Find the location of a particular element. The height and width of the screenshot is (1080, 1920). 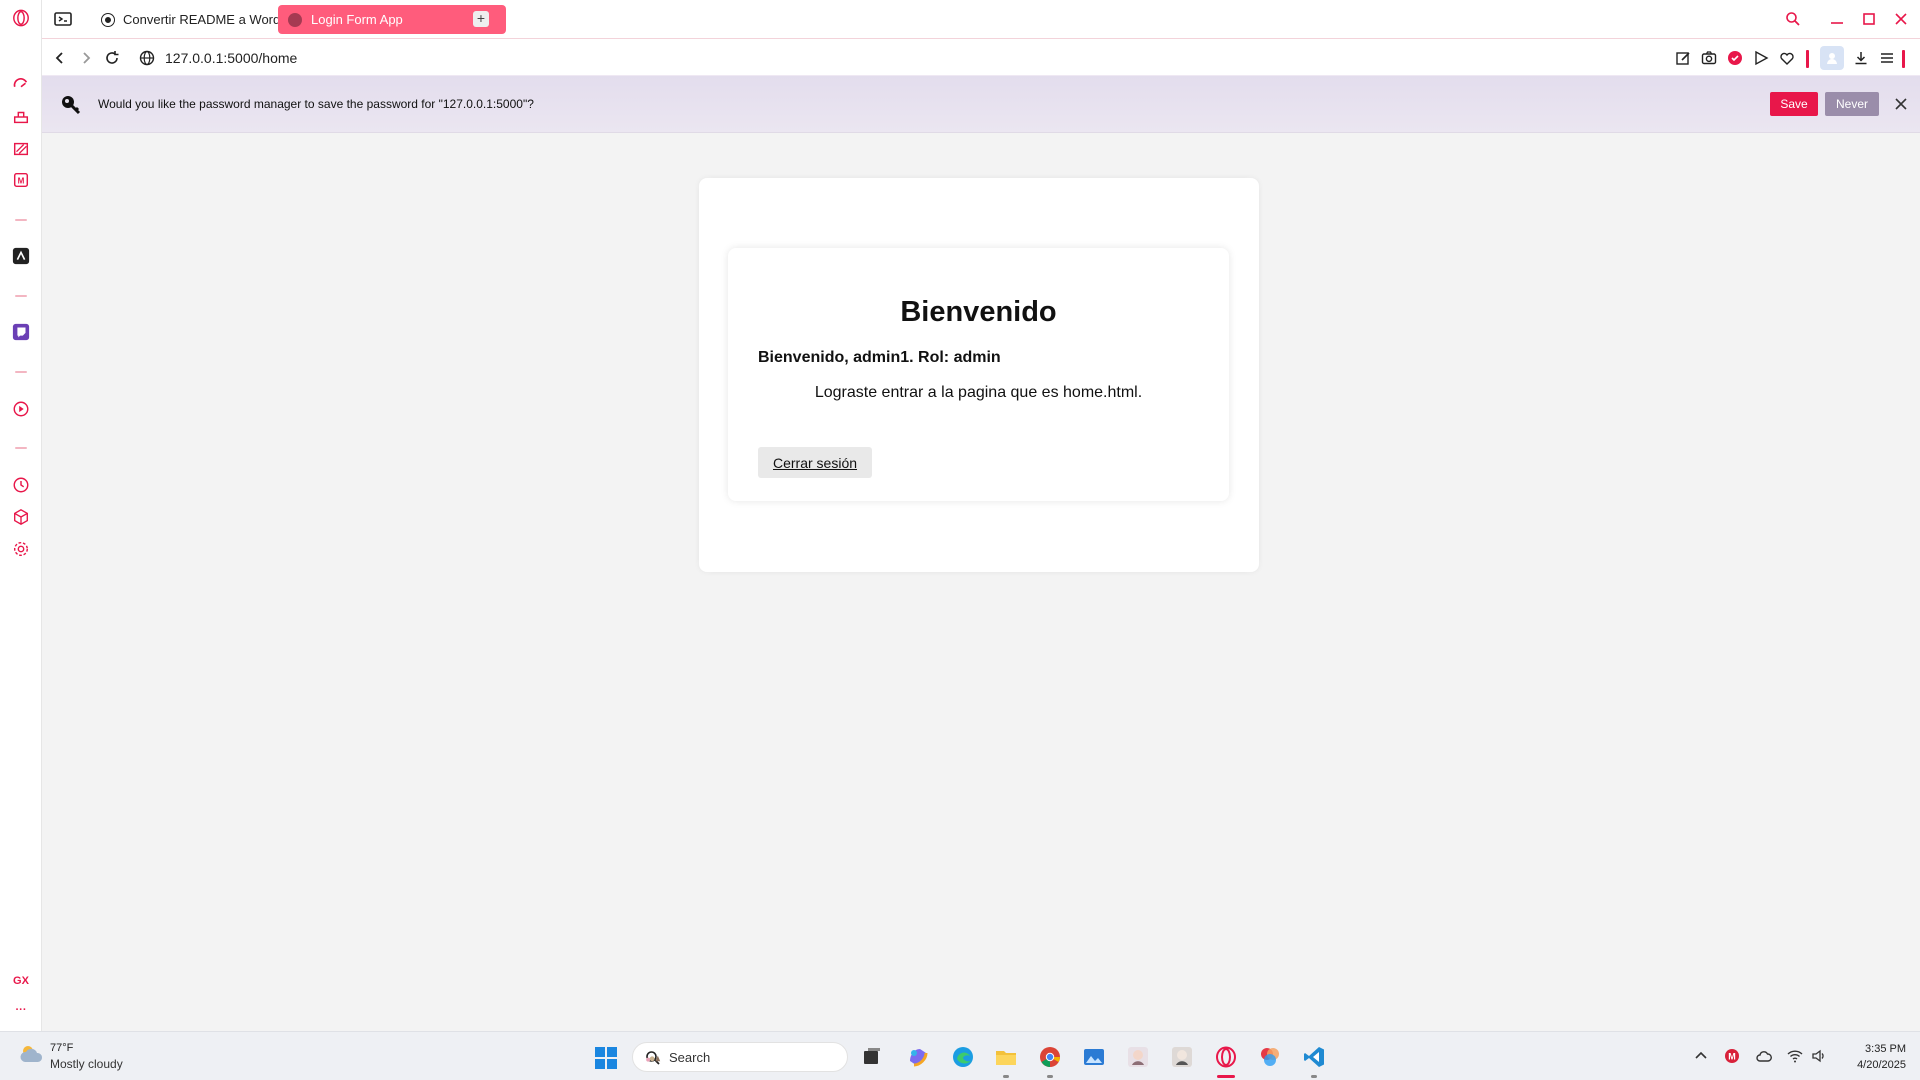

close-banner-icon is located at coordinates (1901, 104).